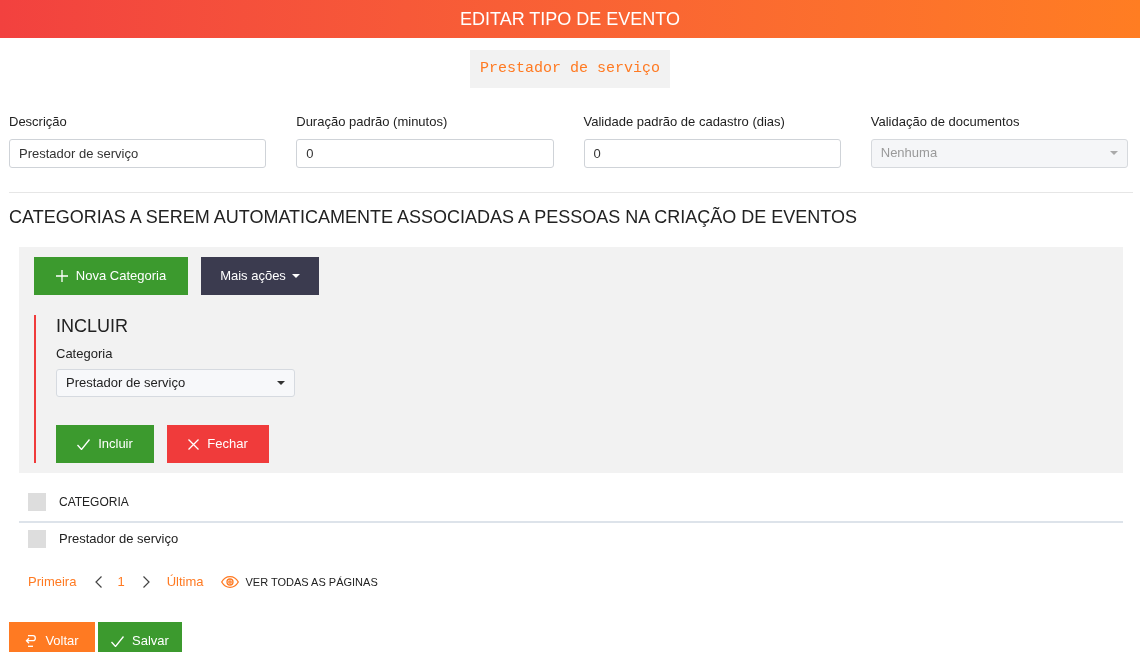  Describe the element at coordinates (52, 582) in the screenshot. I see `first-page-link: Primeira` at that location.